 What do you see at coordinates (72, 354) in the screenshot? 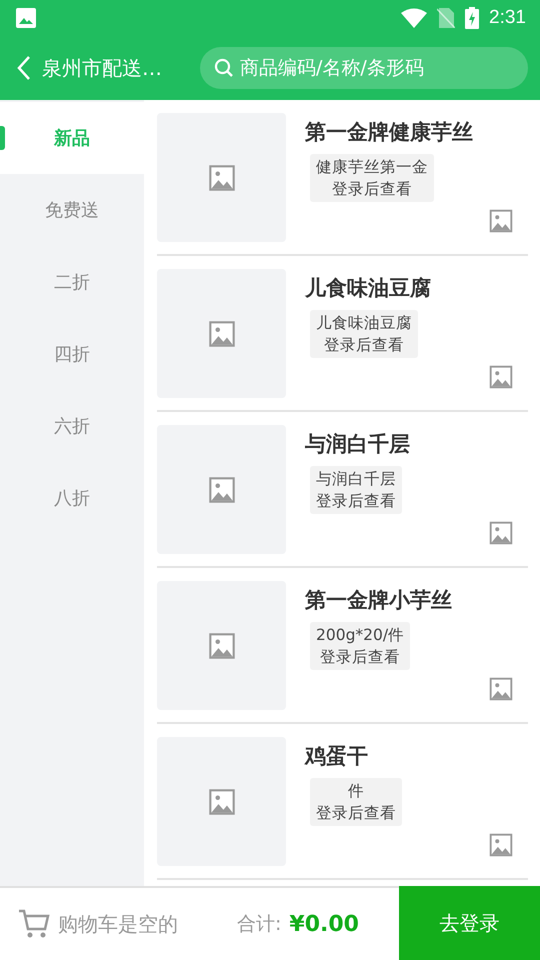
I see `category-tab: 四折` at bounding box center [72, 354].